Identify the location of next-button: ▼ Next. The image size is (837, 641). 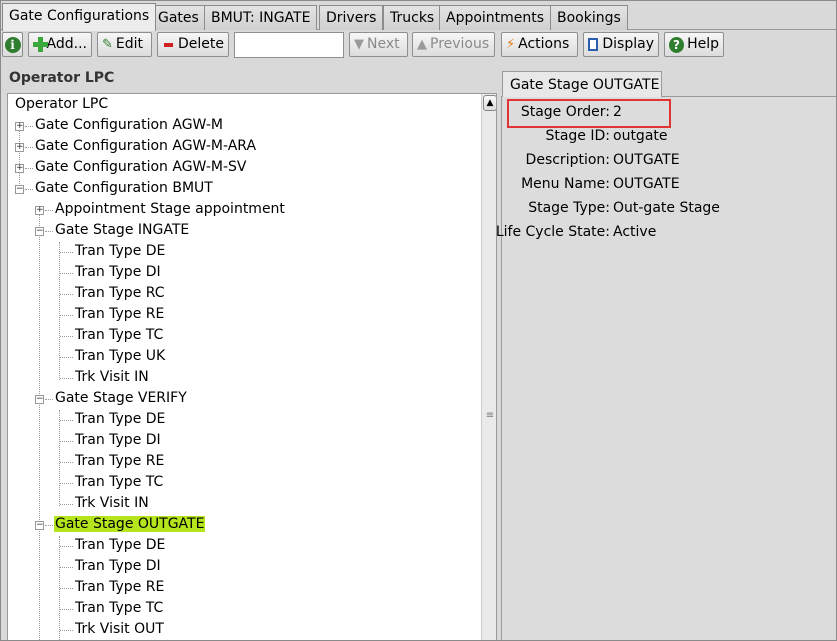
(378, 44).